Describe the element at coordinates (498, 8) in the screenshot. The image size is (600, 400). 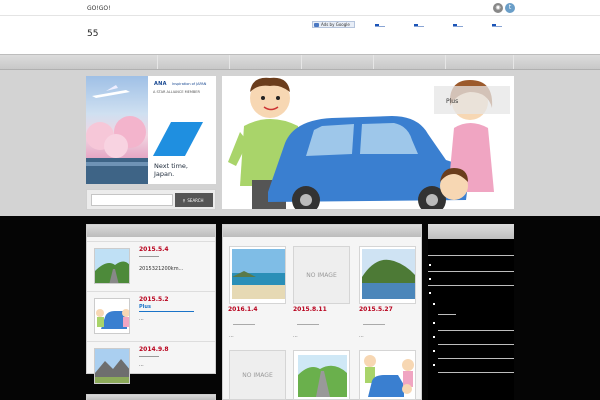
I see `rss-icon: ◉` at that location.